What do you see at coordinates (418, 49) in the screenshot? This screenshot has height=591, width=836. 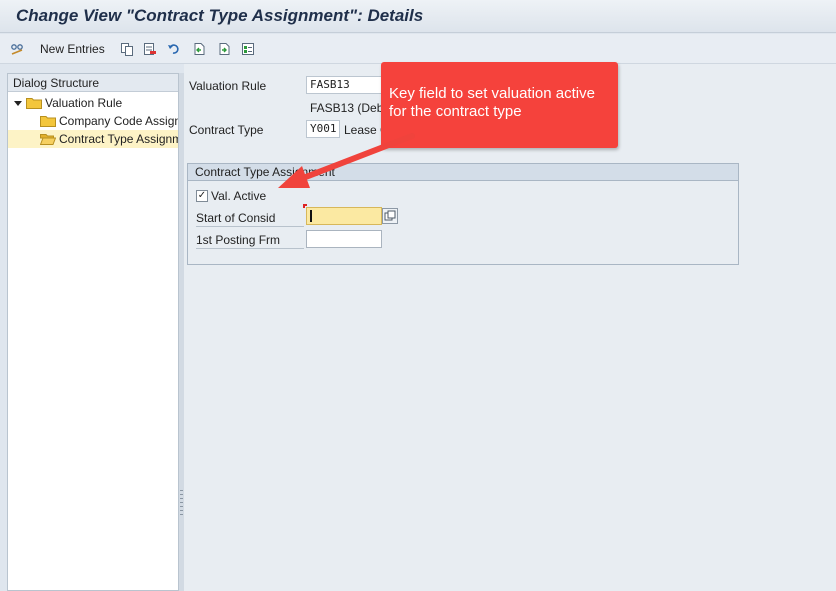 I see `application-toolbar: New Entries` at bounding box center [418, 49].